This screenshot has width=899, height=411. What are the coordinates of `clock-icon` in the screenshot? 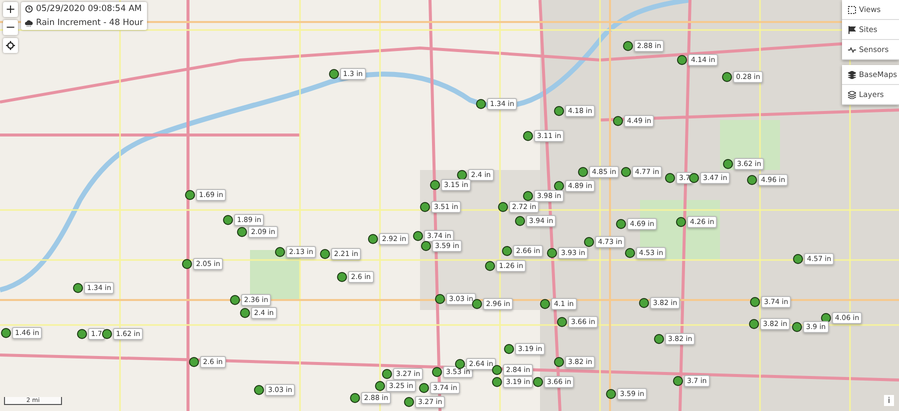 It's located at (29, 9).